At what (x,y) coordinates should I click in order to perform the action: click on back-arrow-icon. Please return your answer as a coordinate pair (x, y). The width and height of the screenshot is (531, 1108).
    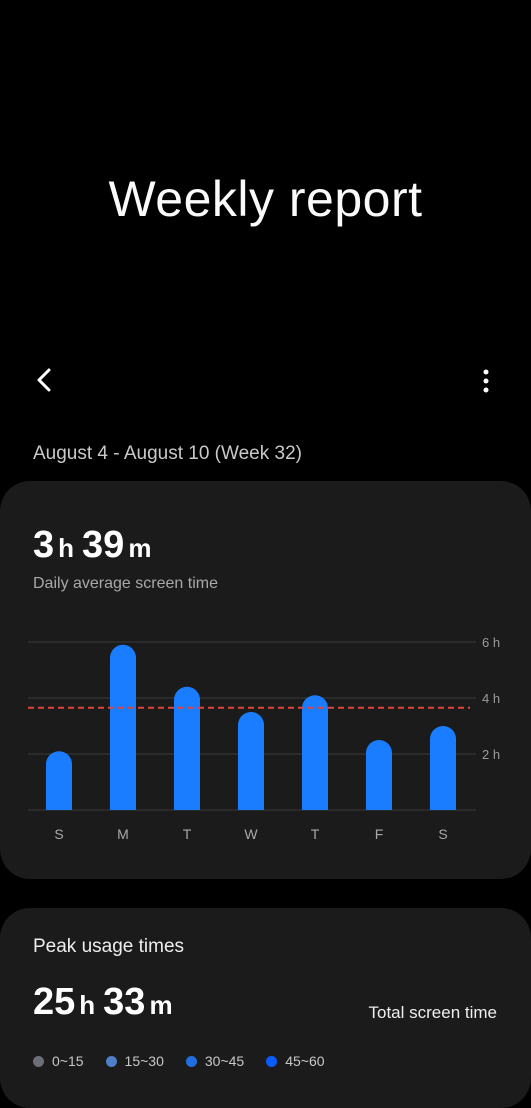
    Looking at the image, I should click on (44, 380).